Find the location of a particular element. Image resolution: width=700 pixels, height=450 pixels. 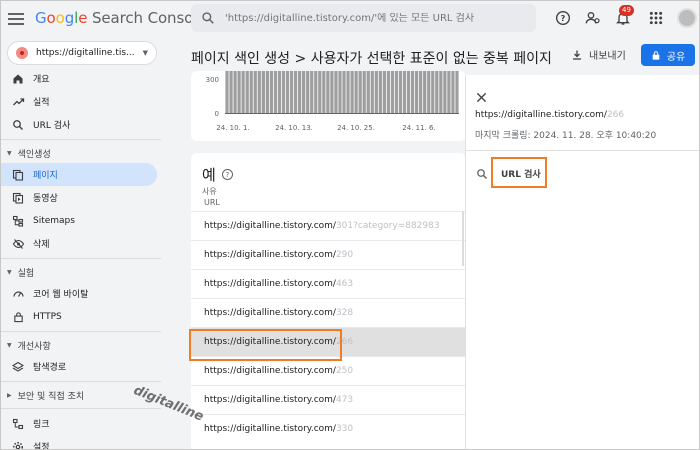

layers-icon is located at coordinates (18, 367).